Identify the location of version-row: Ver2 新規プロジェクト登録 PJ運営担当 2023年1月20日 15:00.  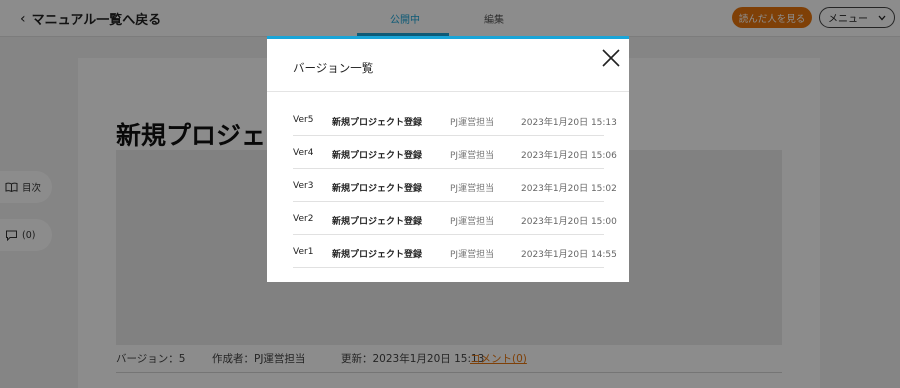
(455, 218).